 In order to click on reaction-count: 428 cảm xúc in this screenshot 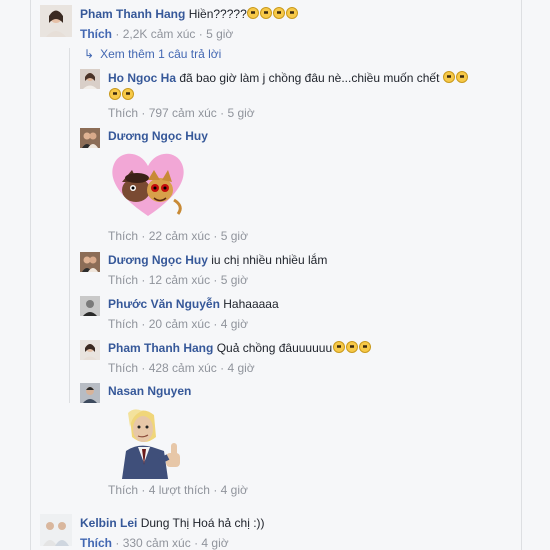, I will do `click(183, 368)`.